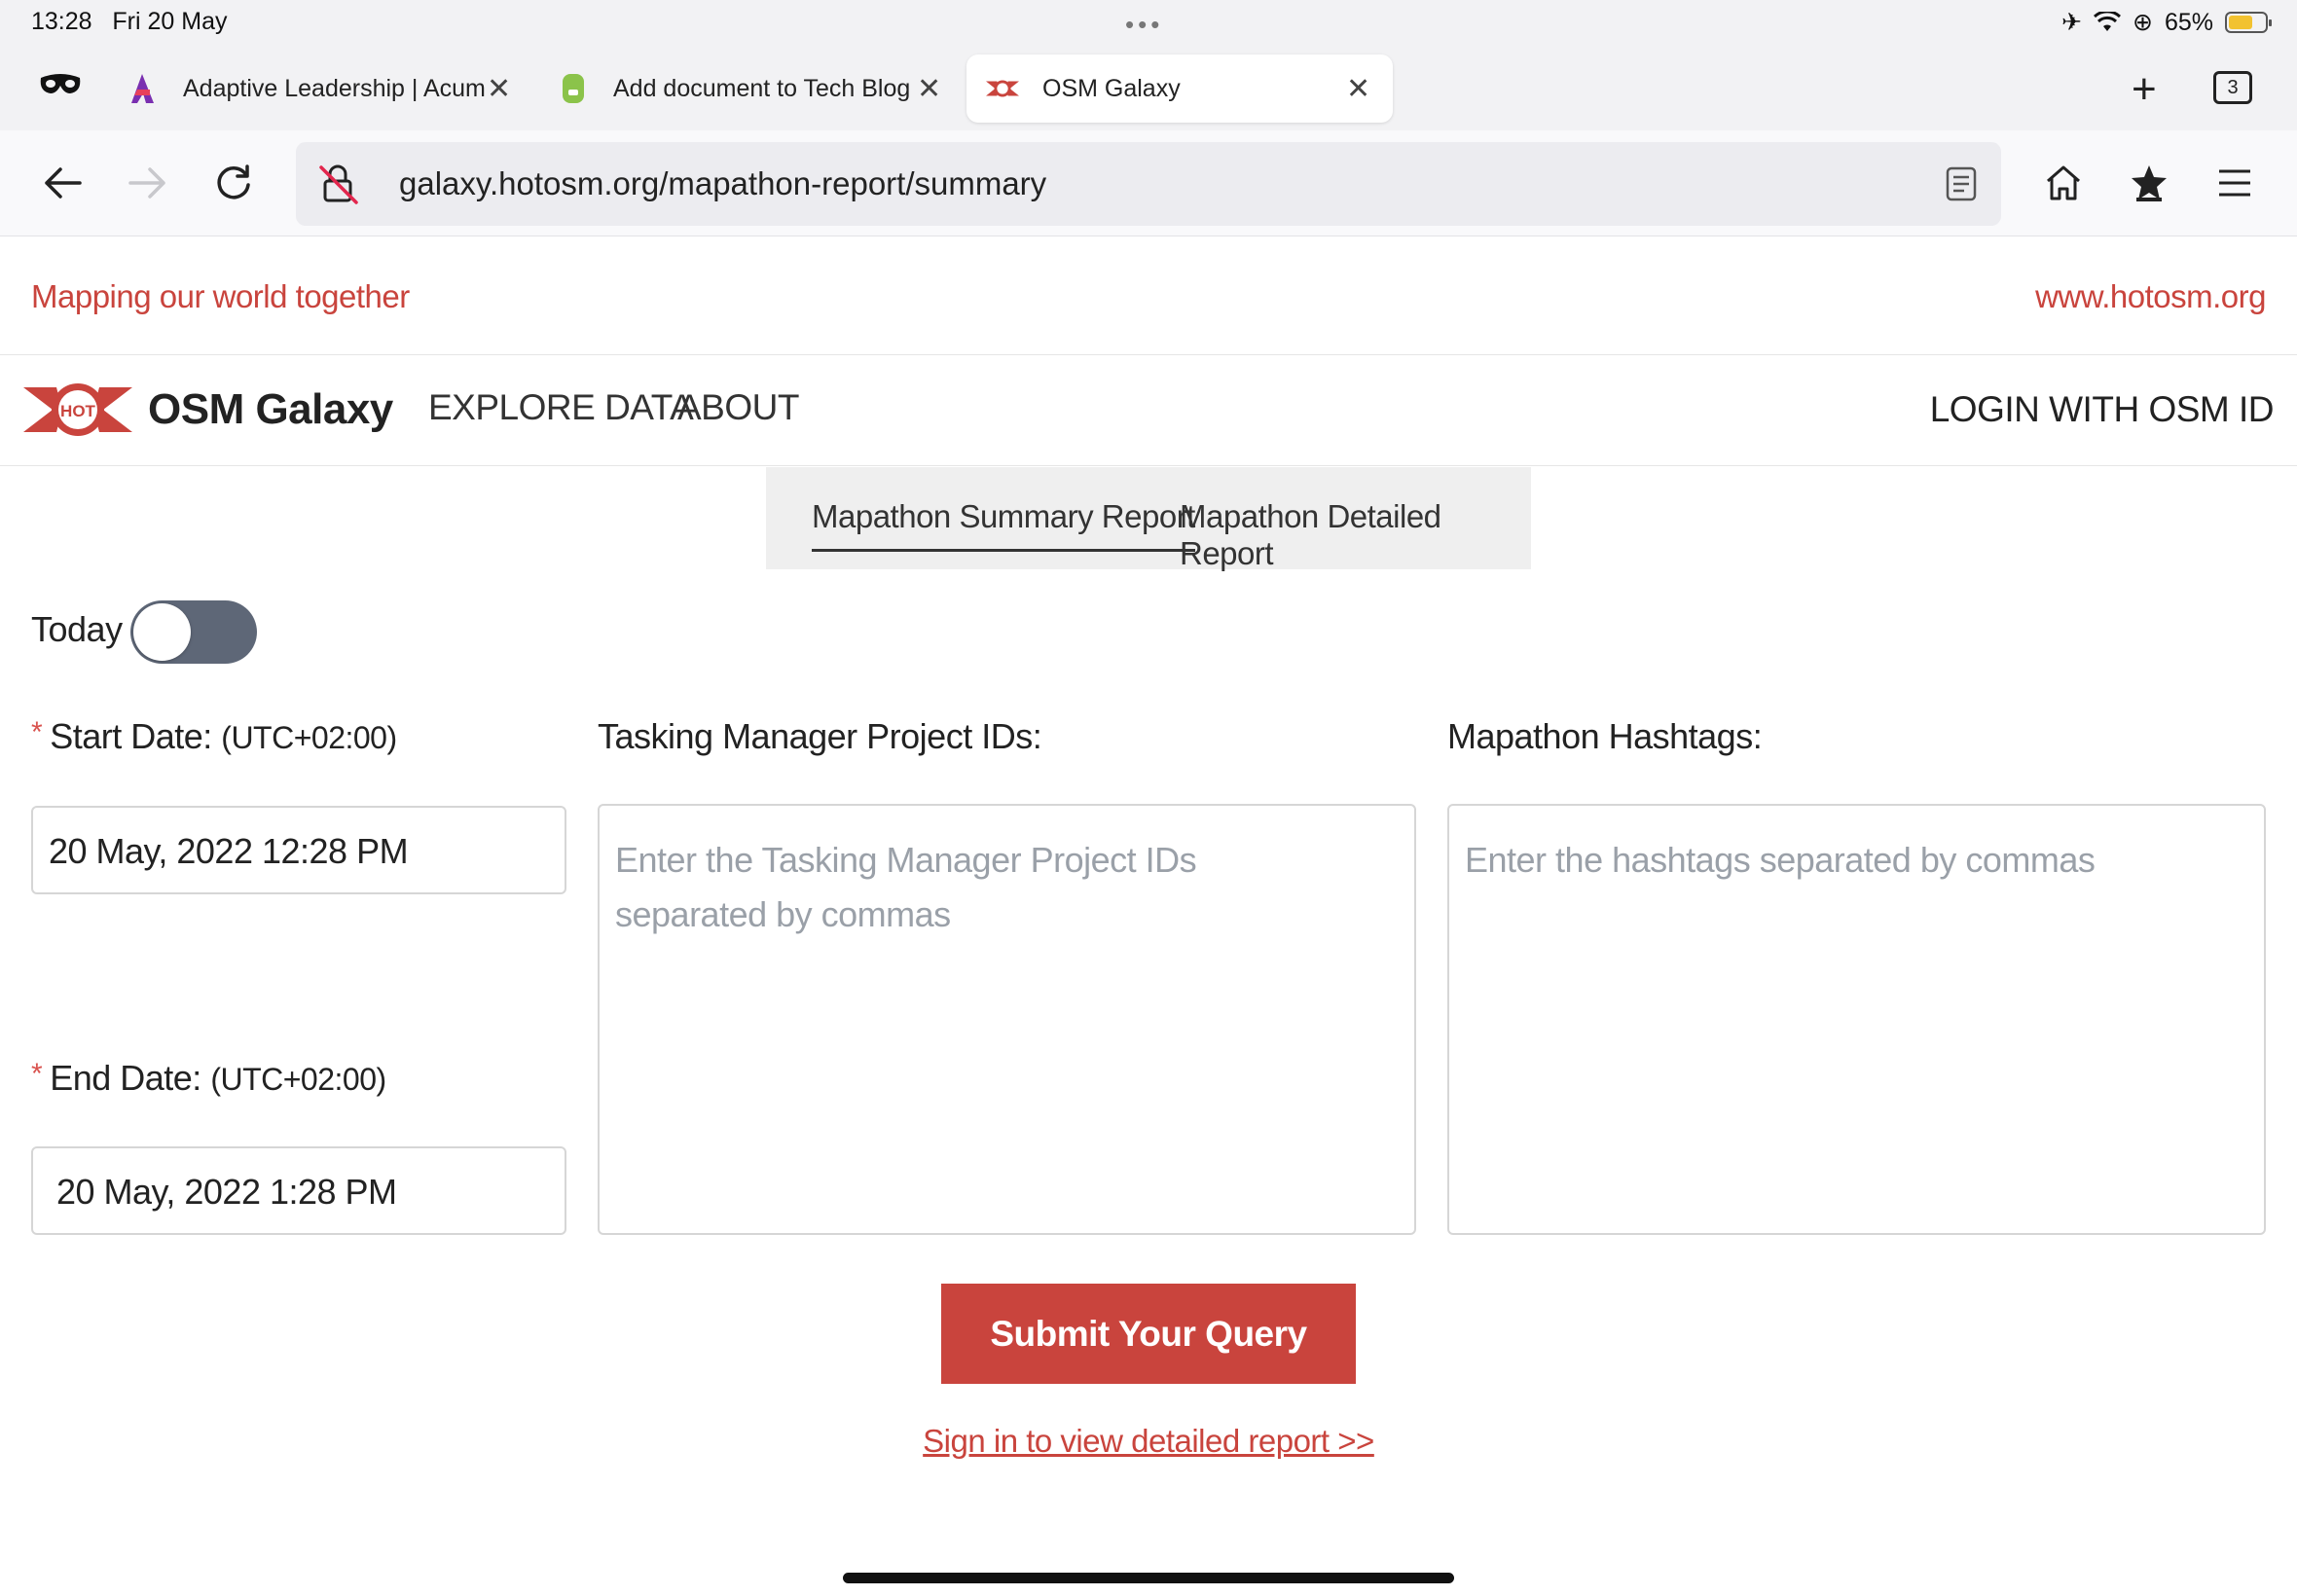  Describe the element at coordinates (170, 21) in the screenshot. I see `status-date: Fri 20 May` at that location.